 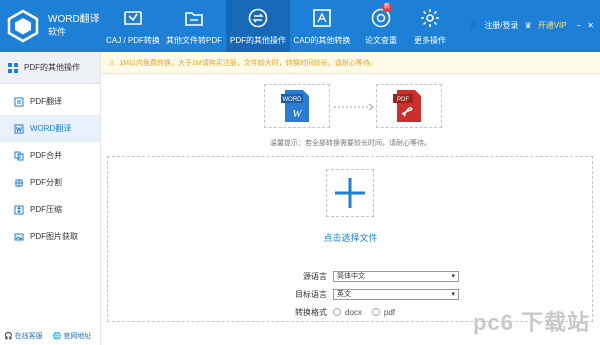 I want to click on format-label: 转换格式, so click(x=311, y=312).